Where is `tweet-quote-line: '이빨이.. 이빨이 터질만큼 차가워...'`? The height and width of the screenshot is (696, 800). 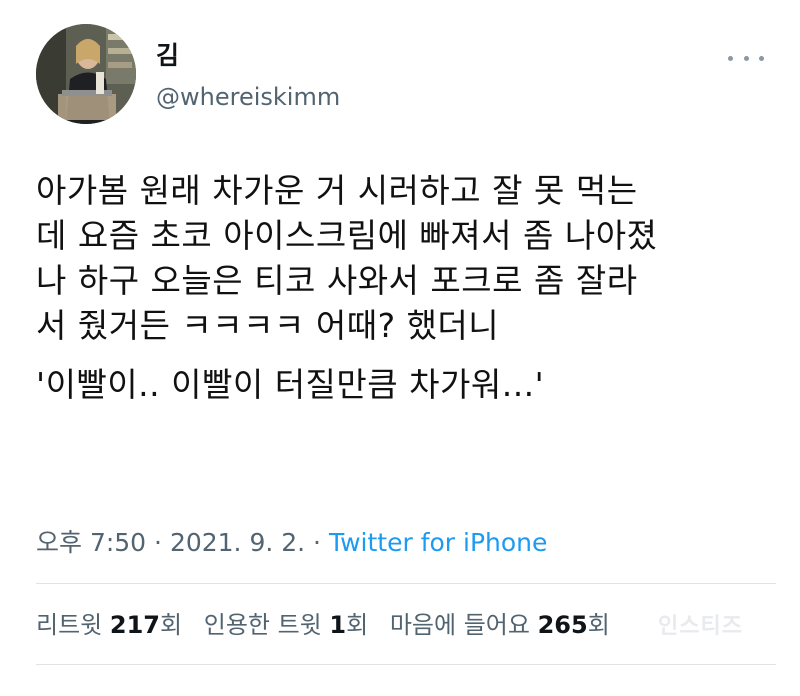
tweet-quote-line: '이빨이.. 이빨이 터질만큼 차가워...' is located at coordinates (290, 384).